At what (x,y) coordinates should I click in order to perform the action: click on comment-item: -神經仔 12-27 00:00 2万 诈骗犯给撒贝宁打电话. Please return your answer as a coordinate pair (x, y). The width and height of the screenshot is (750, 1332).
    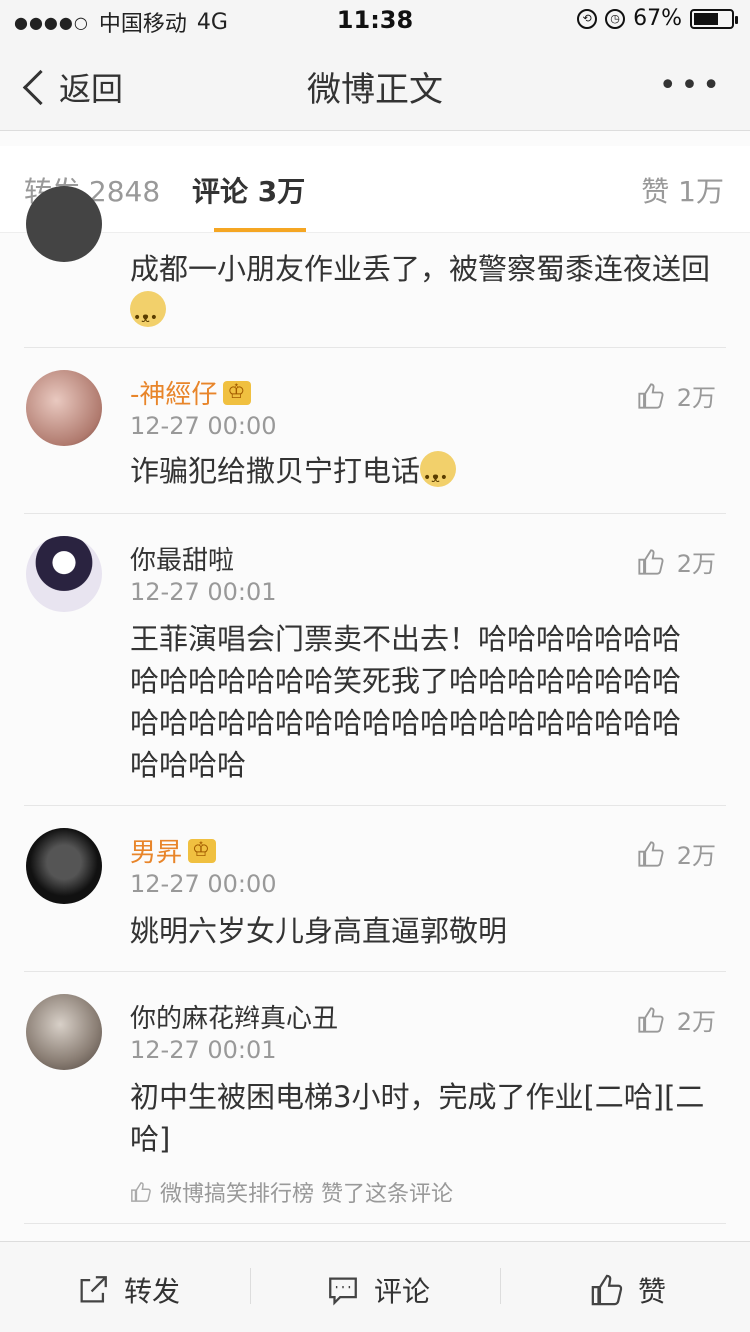
    Looking at the image, I should click on (375, 431).